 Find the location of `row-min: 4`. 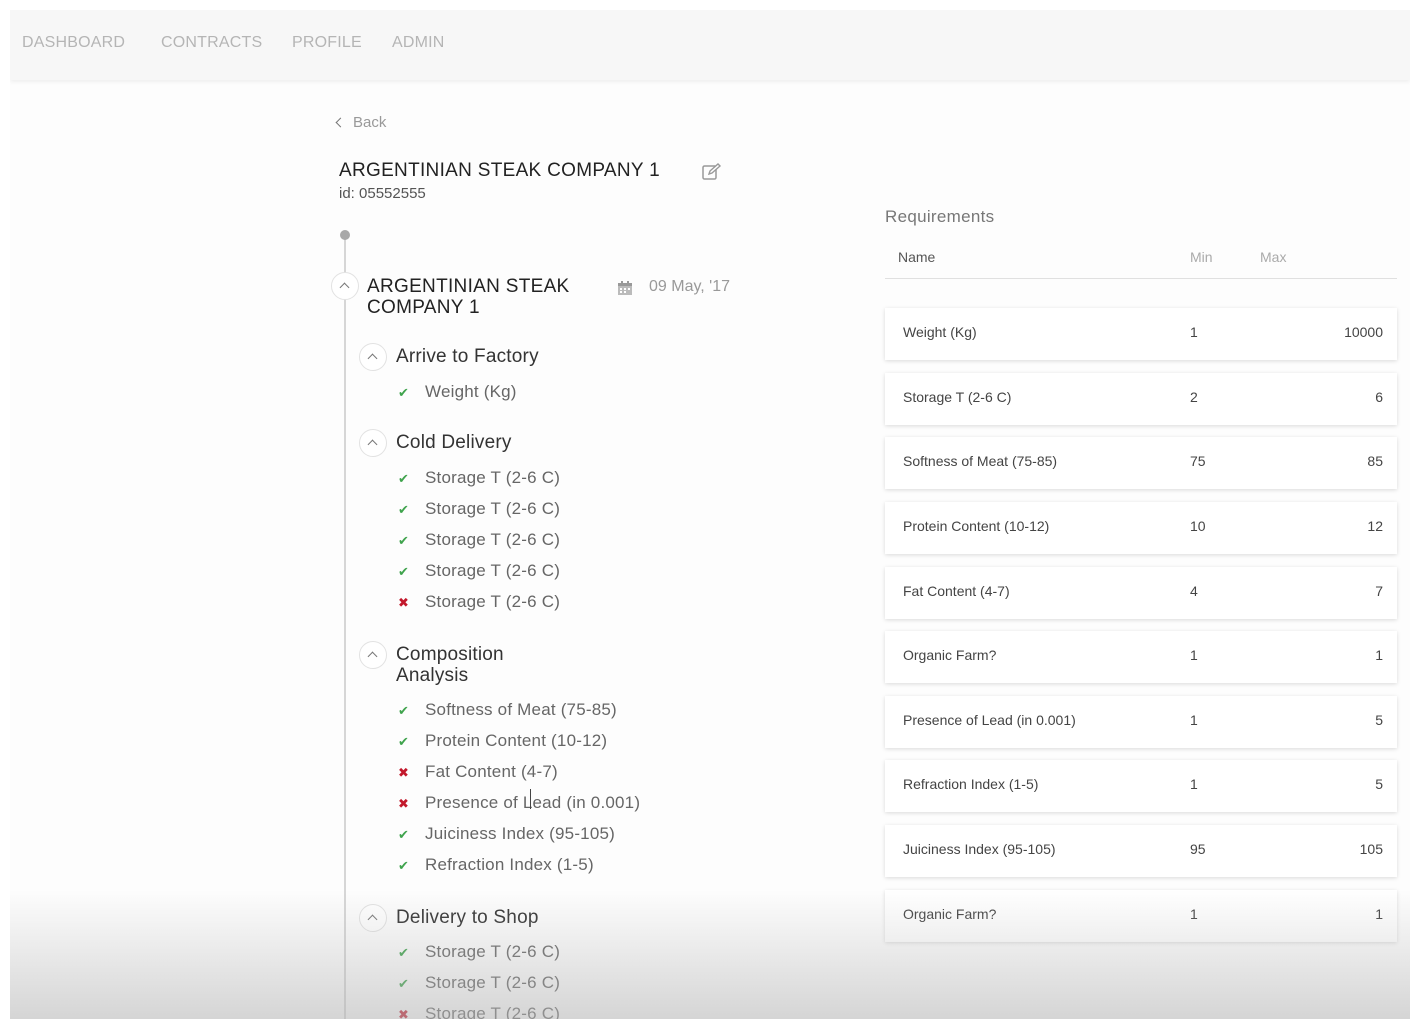

row-min: 4 is located at coordinates (1194, 591).